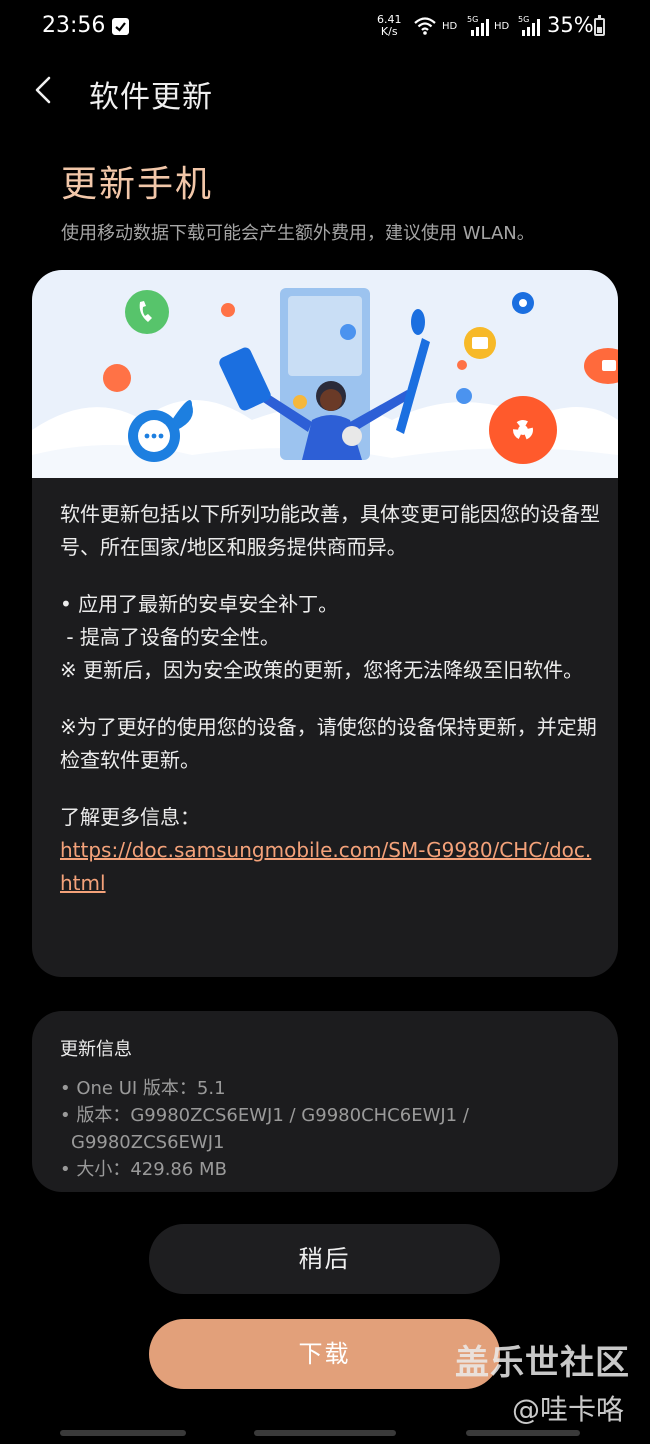 Image resolution: width=650 pixels, height=1444 pixels. What do you see at coordinates (96, 1049) in the screenshot?
I see `update-info-heading: 更新信息` at bounding box center [96, 1049].